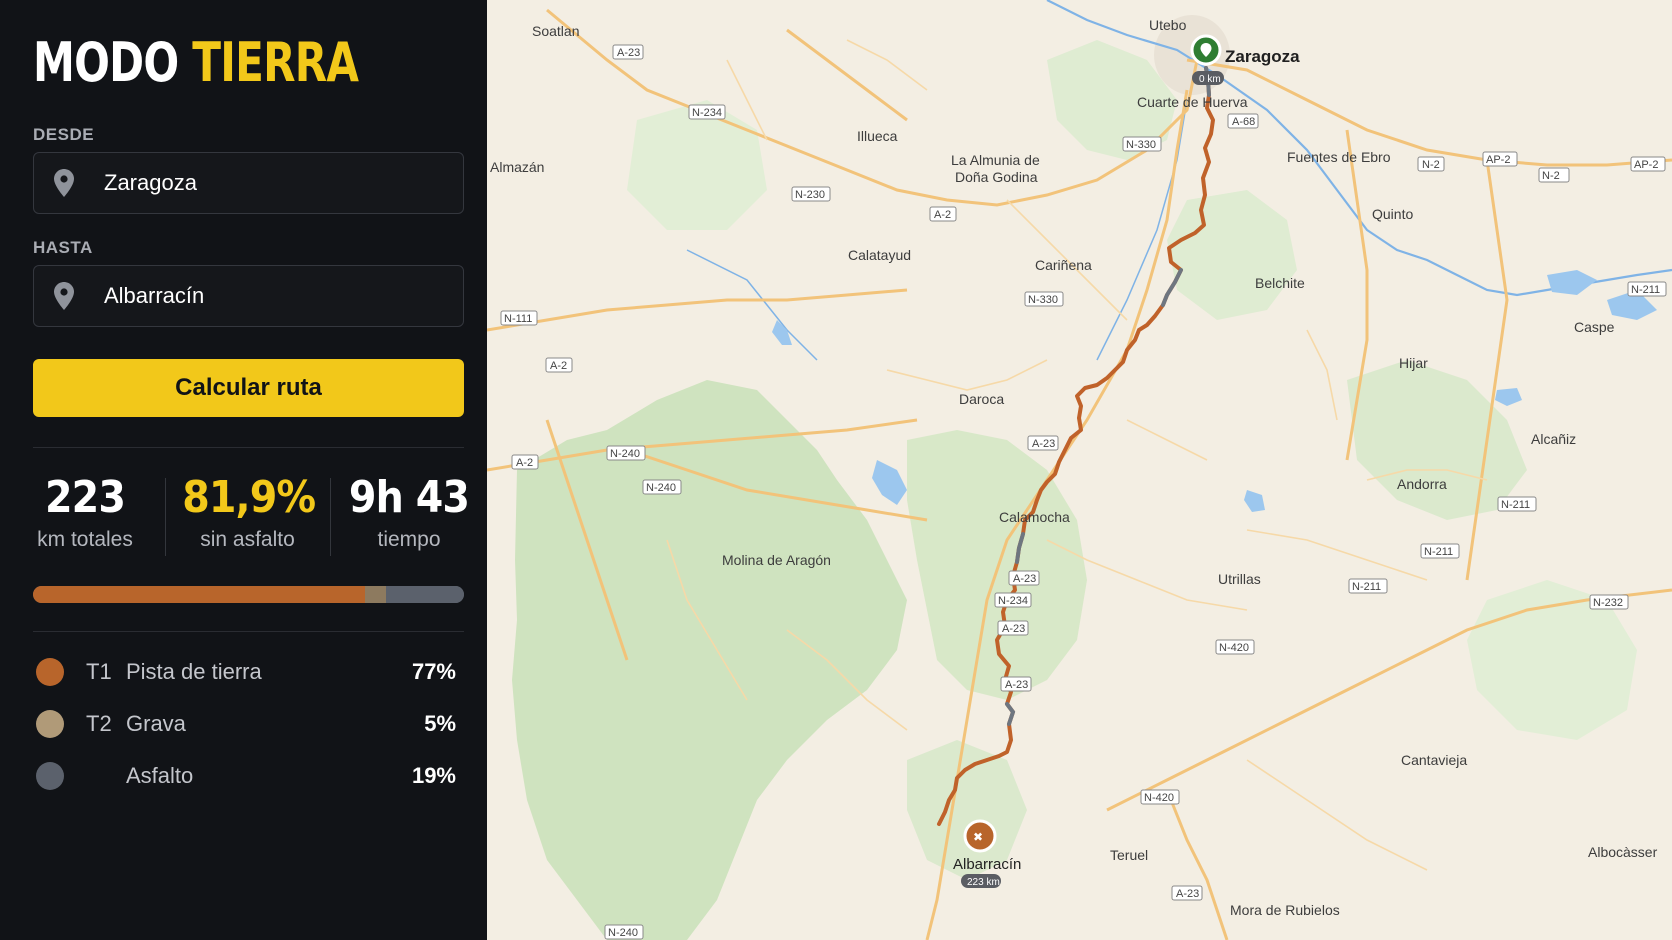 The image size is (1672, 940). What do you see at coordinates (375, 594) in the screenshot?
I see `bar-segment-t2` at bounding box center [375, 594].